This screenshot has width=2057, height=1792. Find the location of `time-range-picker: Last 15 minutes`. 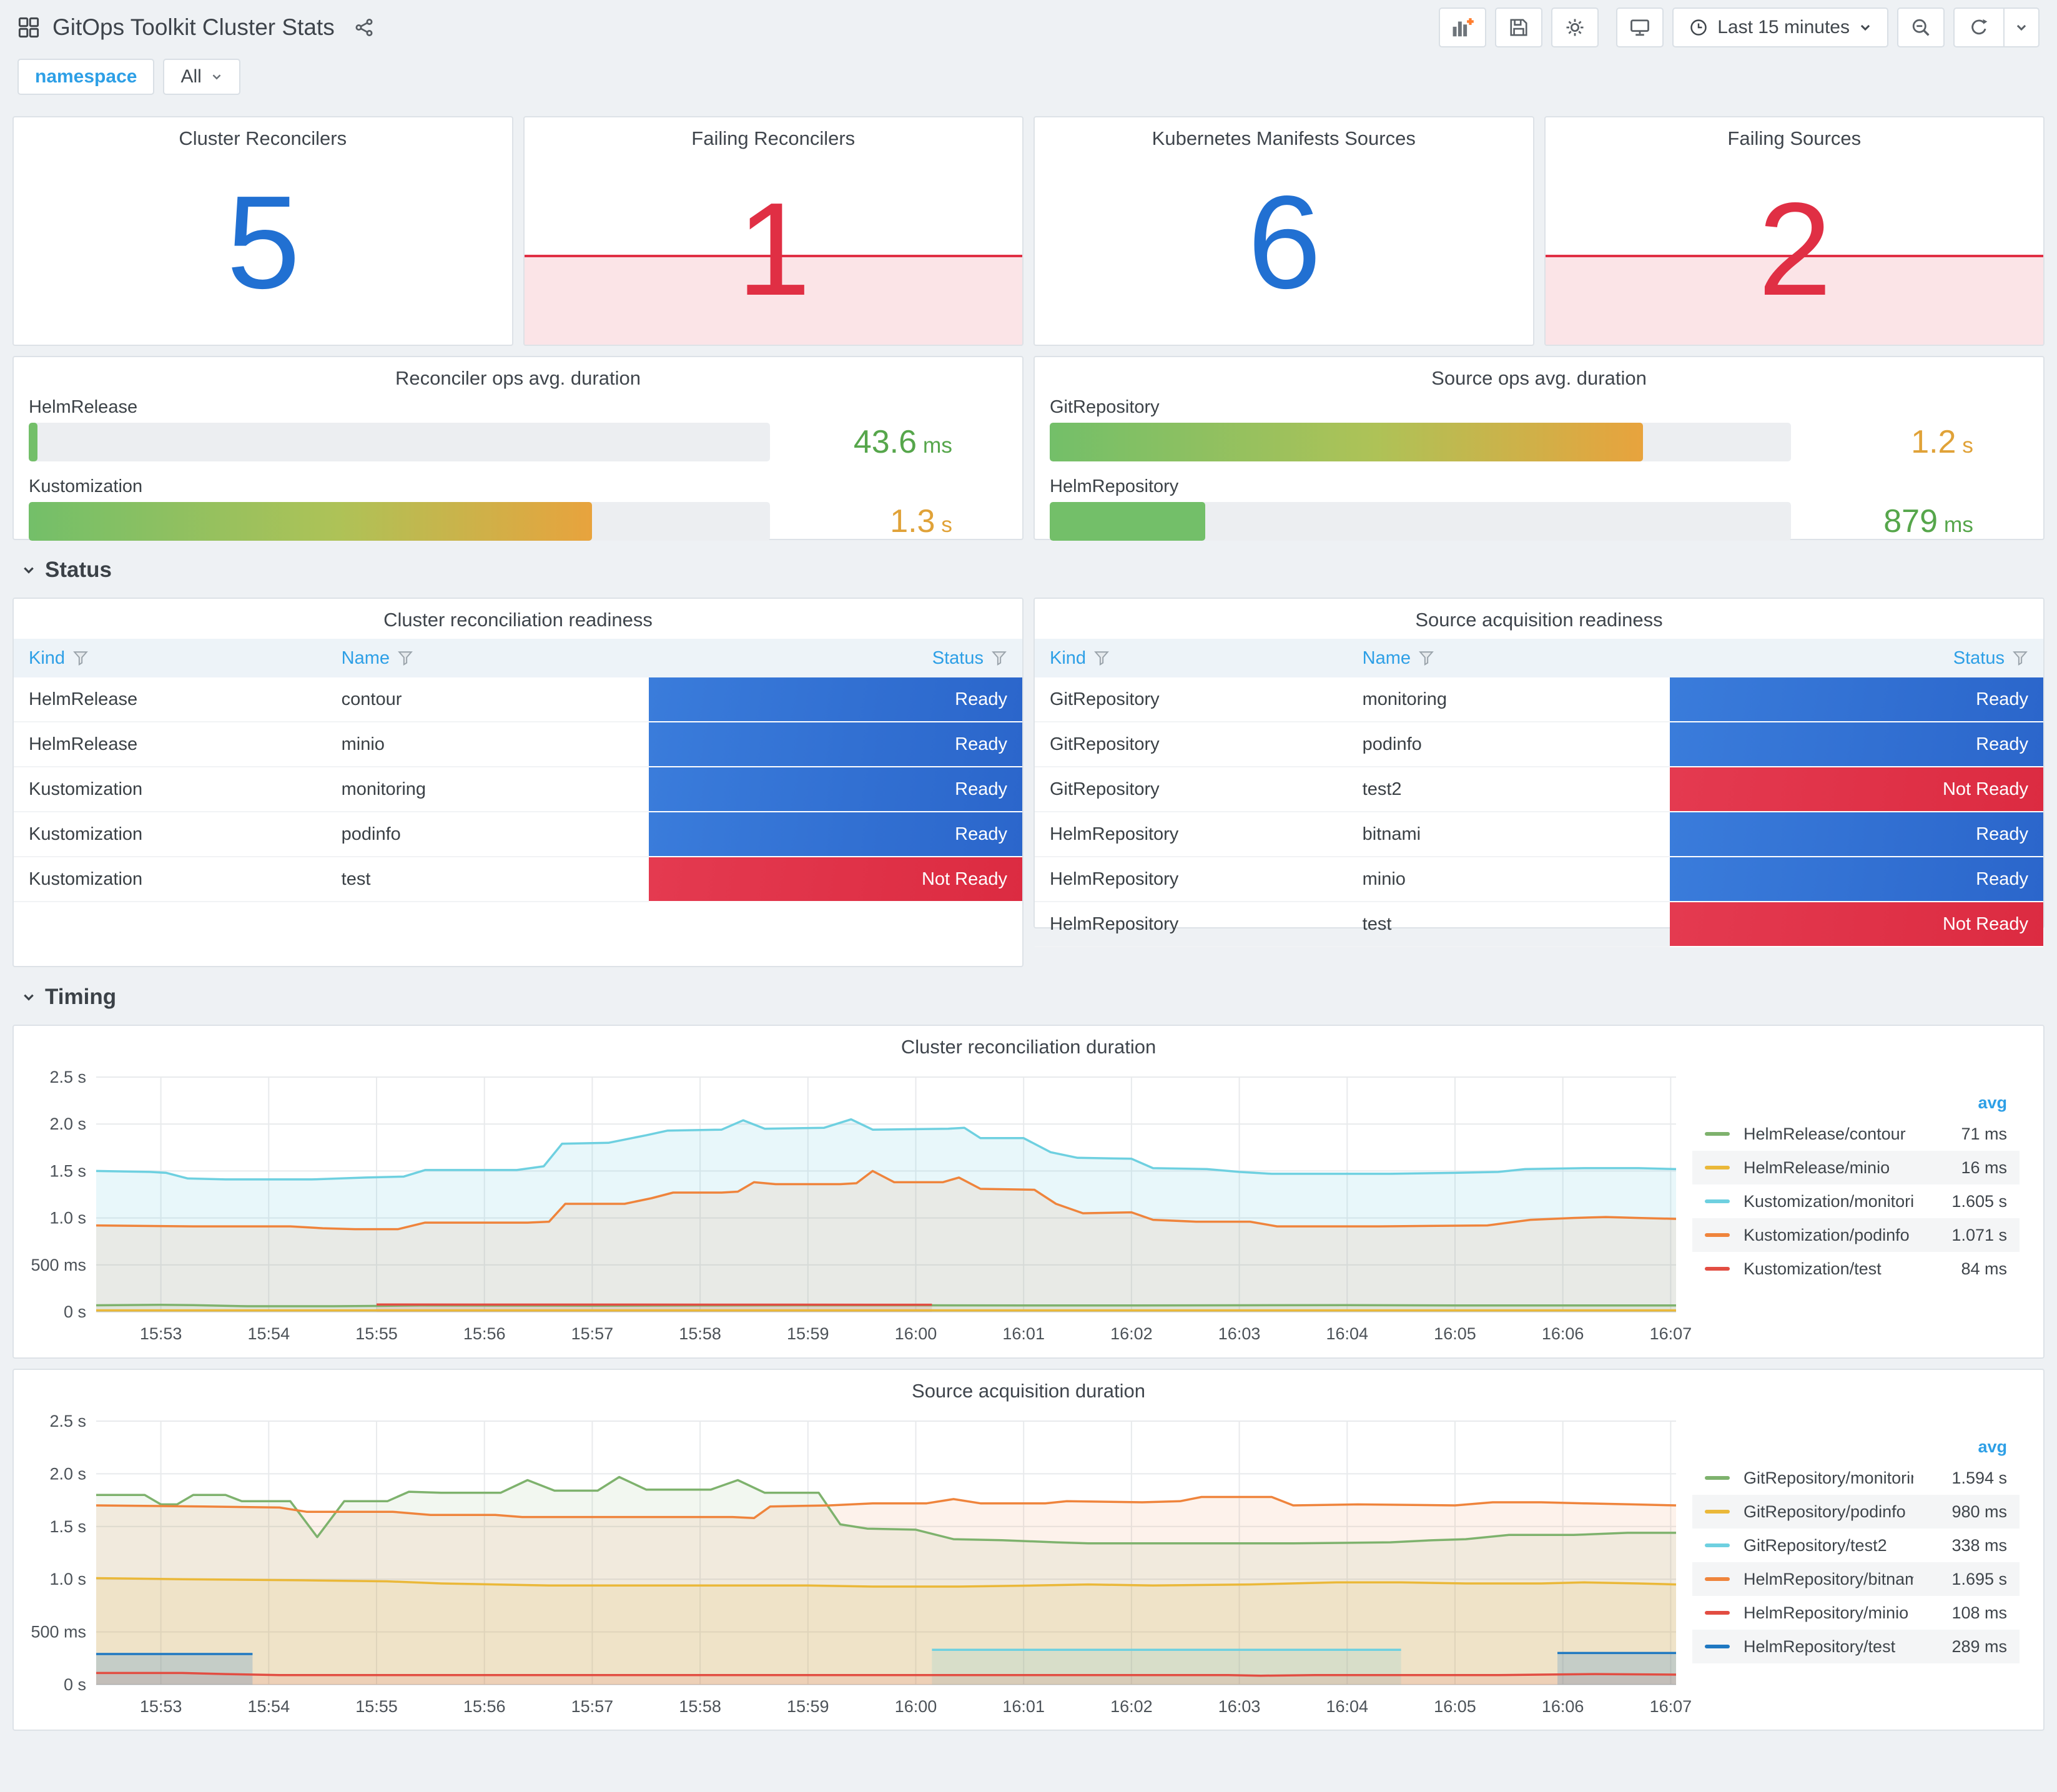

time-range-picker: Last 15 minutes is located at coordinates (1780, 27).